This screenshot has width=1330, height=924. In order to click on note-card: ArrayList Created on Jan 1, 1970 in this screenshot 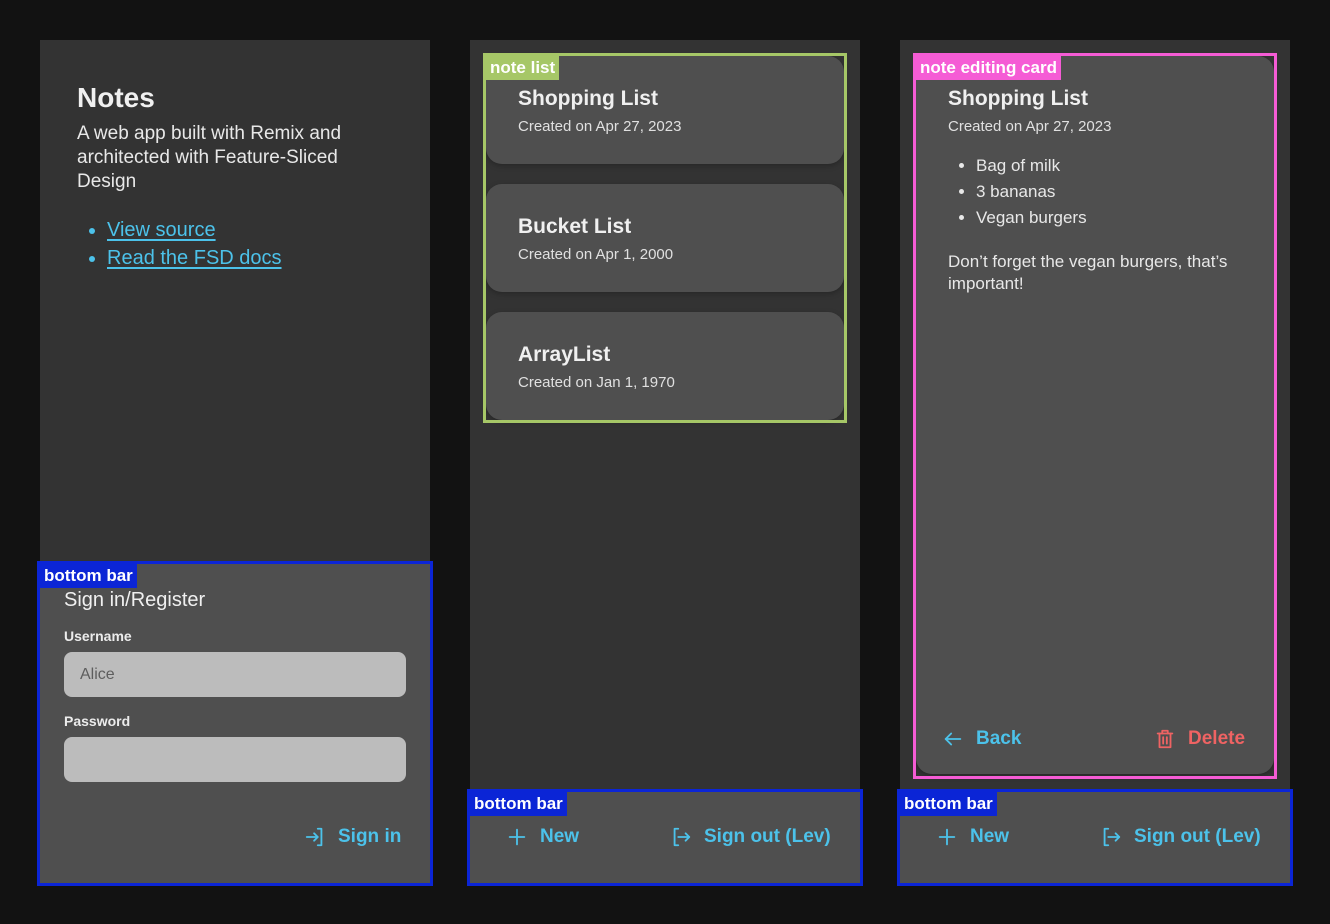, I will do `click(665, 366)`.